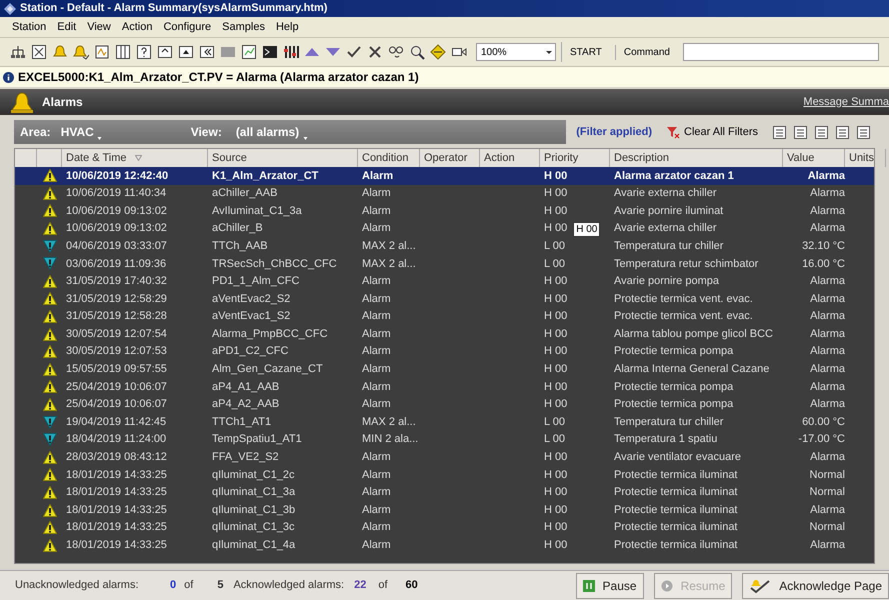 This screenshot has height=600, width=889. What do you see at coordinates (444, 281) in the screenshot?
I see `alarm-row: 31/05/2019 17:40:32 PD1_1_Alm_CFC Alarm H 00 Avarie pornire pompa Alarma` at bounding box center [444, 281].